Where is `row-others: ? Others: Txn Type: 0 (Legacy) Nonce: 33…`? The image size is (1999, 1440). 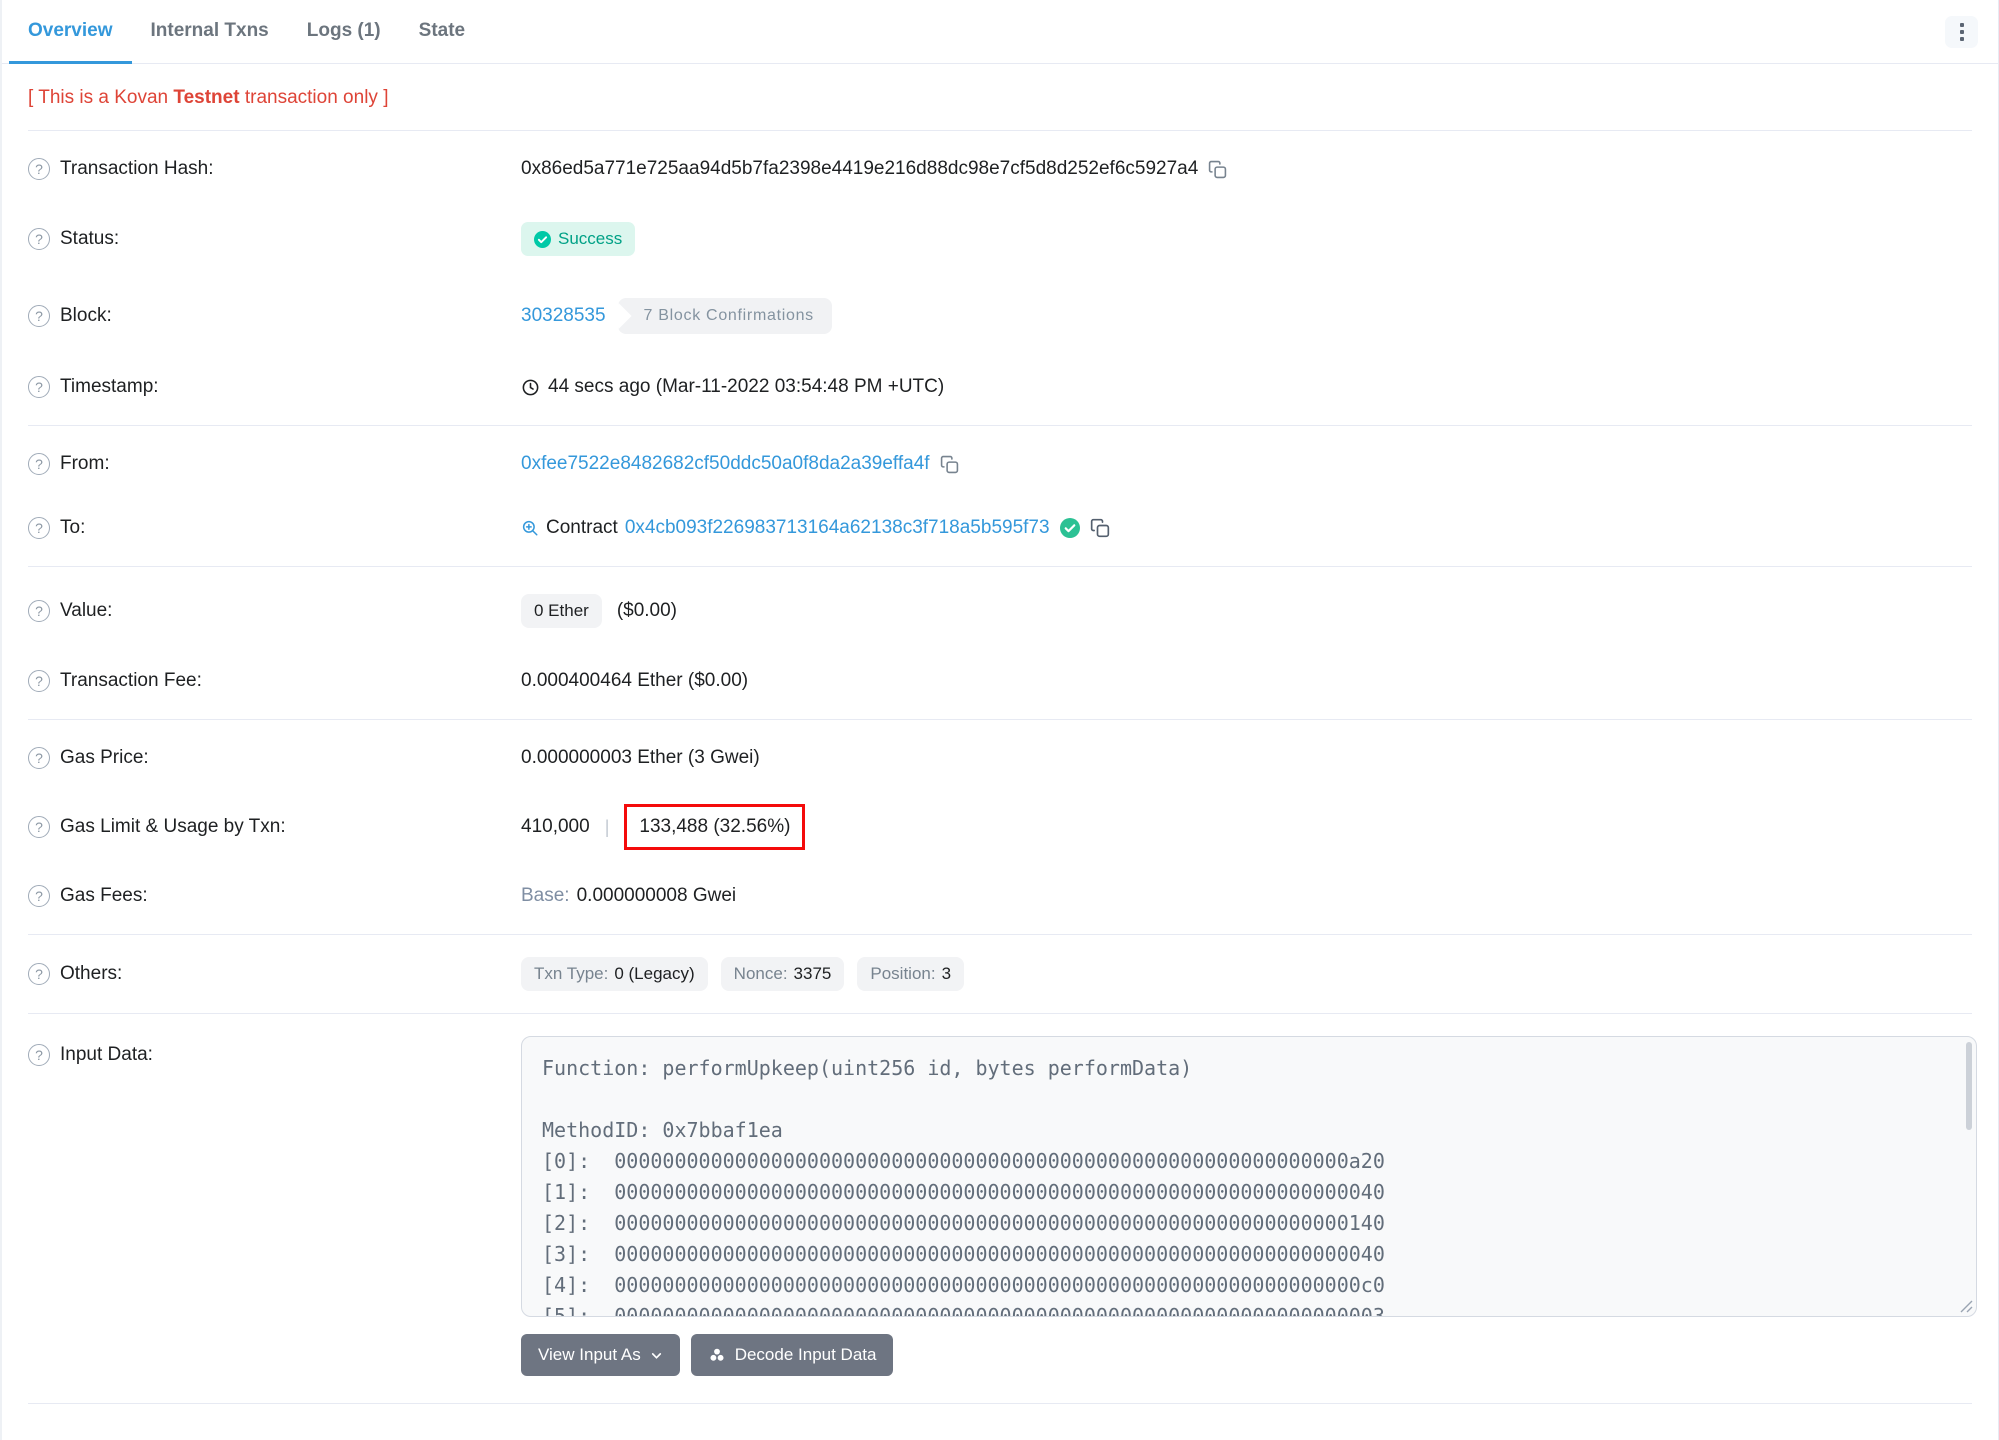 row-others: ? Others: Txn Type: 0 (Legacy) Nonce: 33… is located at coordinates (1000, 974).